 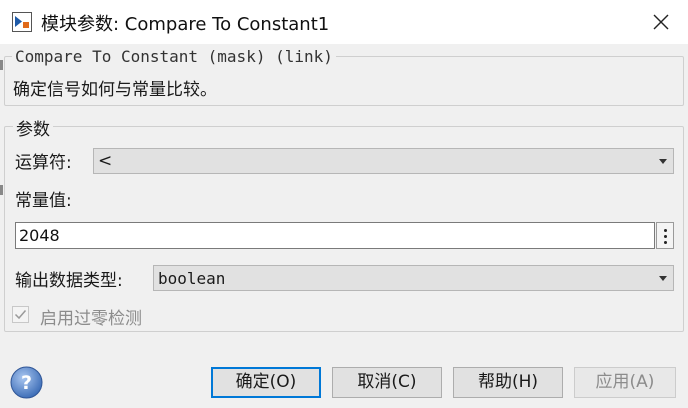 I want to click on description-text: 确定信号如何与常量比较。, so click(x=115, y=90).